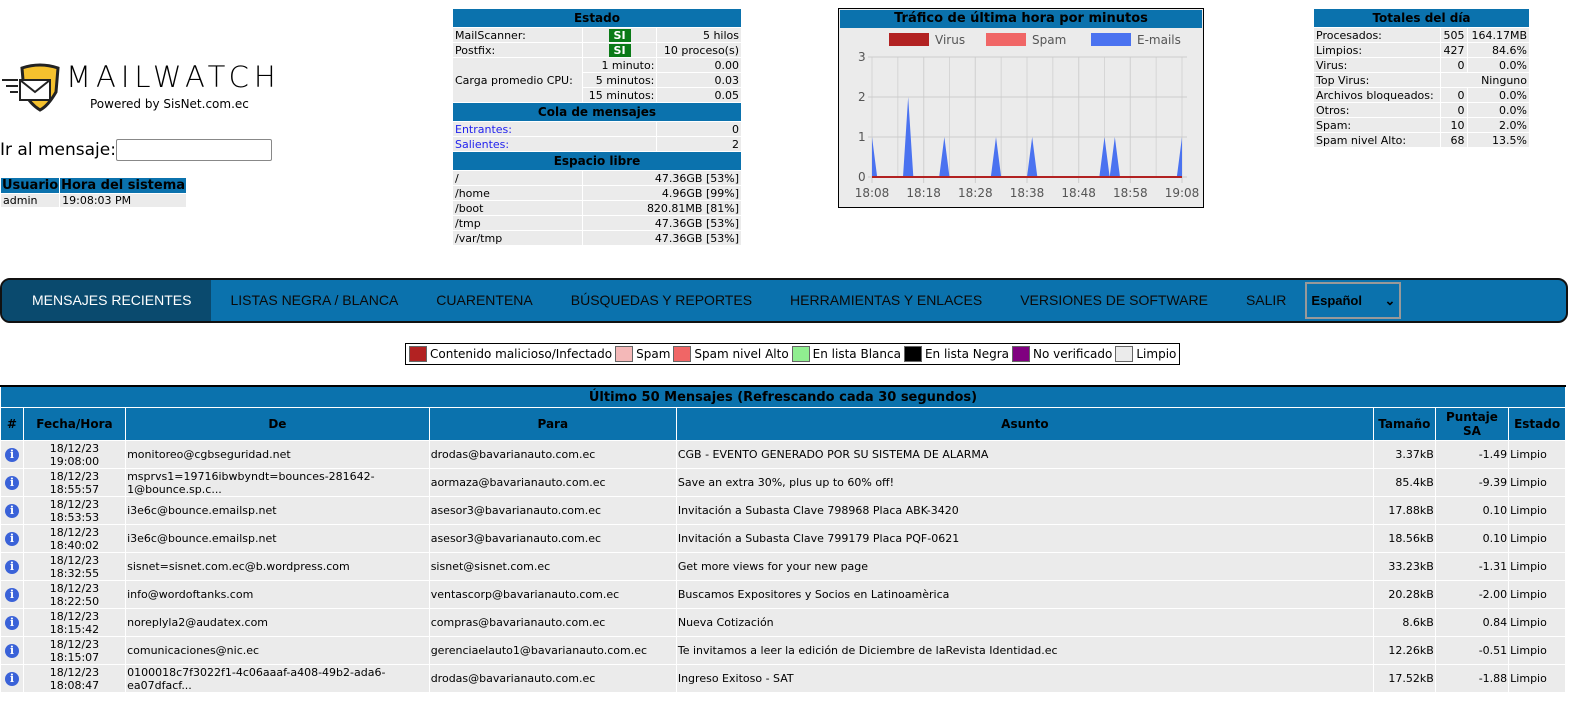 Image resolution: width=1586 pixels, height=704 pixels. What do you see at coordinates (662, 193) in the screenshot?
I see `disk-free: 4.96GB [99%]` at bounding box center [662, 193].